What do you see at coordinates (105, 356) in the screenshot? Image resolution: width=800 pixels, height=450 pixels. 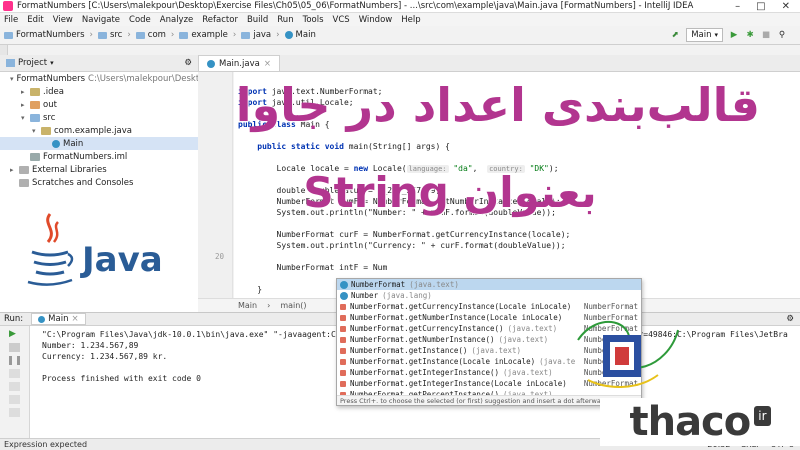 I see `console-line: Currency: 1.234.567,89 kr.` at bounding box center [105, 356].